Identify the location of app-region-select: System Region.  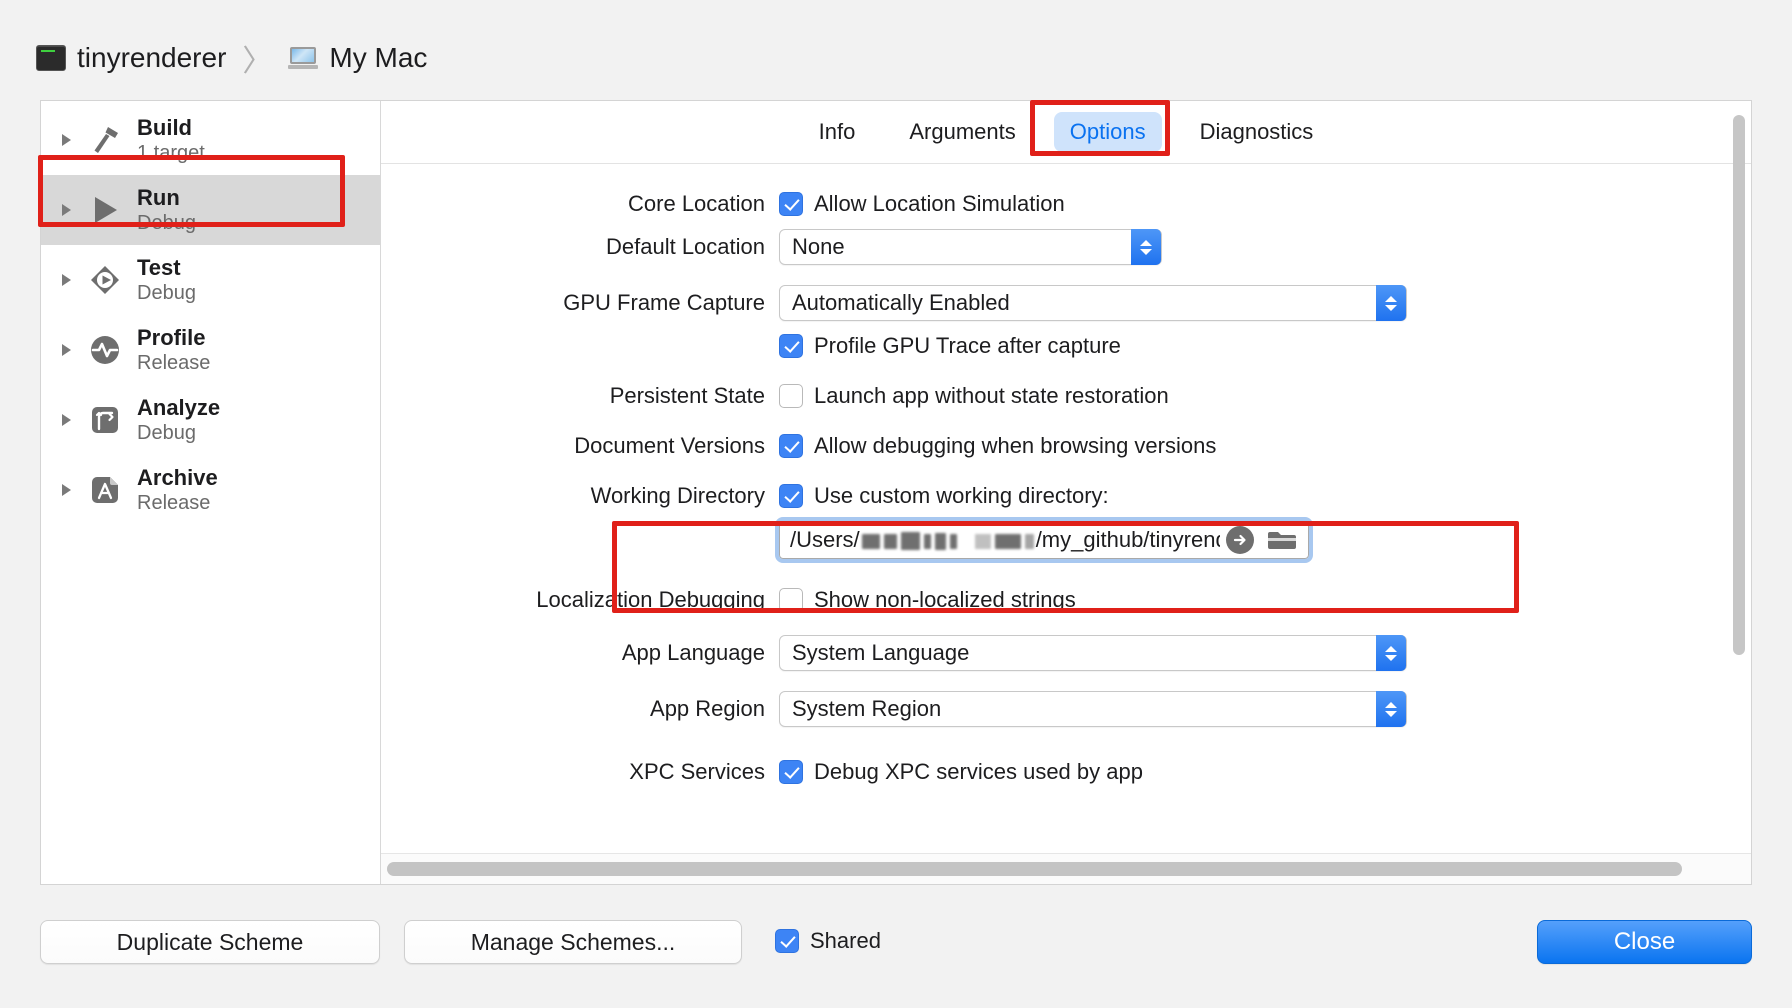
(1093, 709).